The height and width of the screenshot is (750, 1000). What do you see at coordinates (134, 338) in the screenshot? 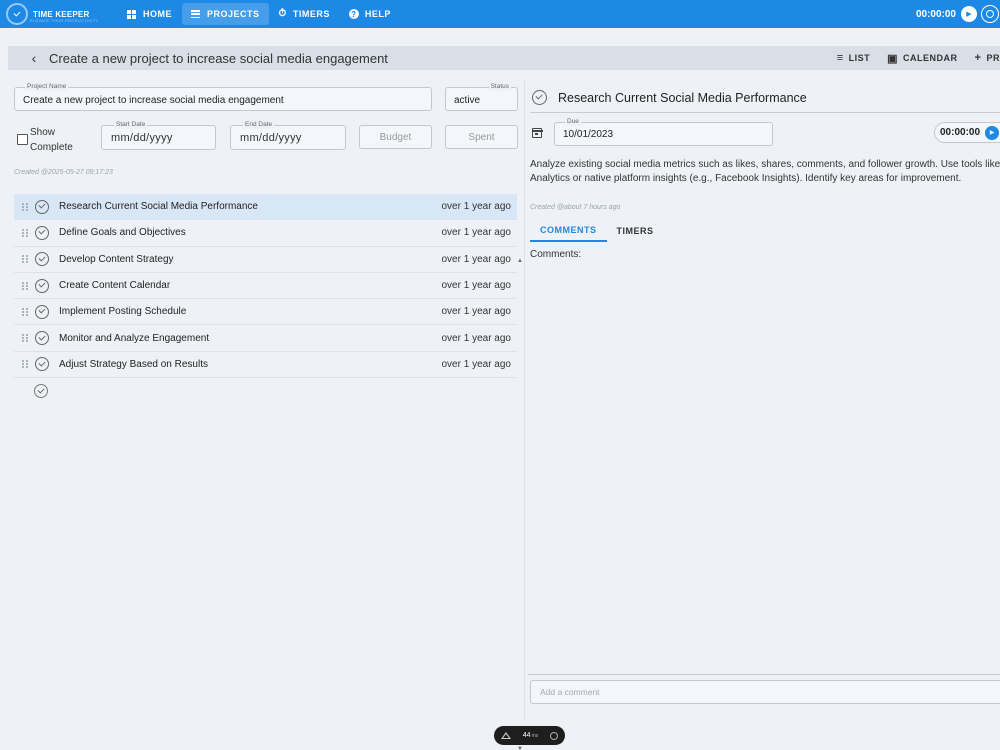
I see `task-name: Monitor and Analyze Engagement` at bounding box center [134, 338].